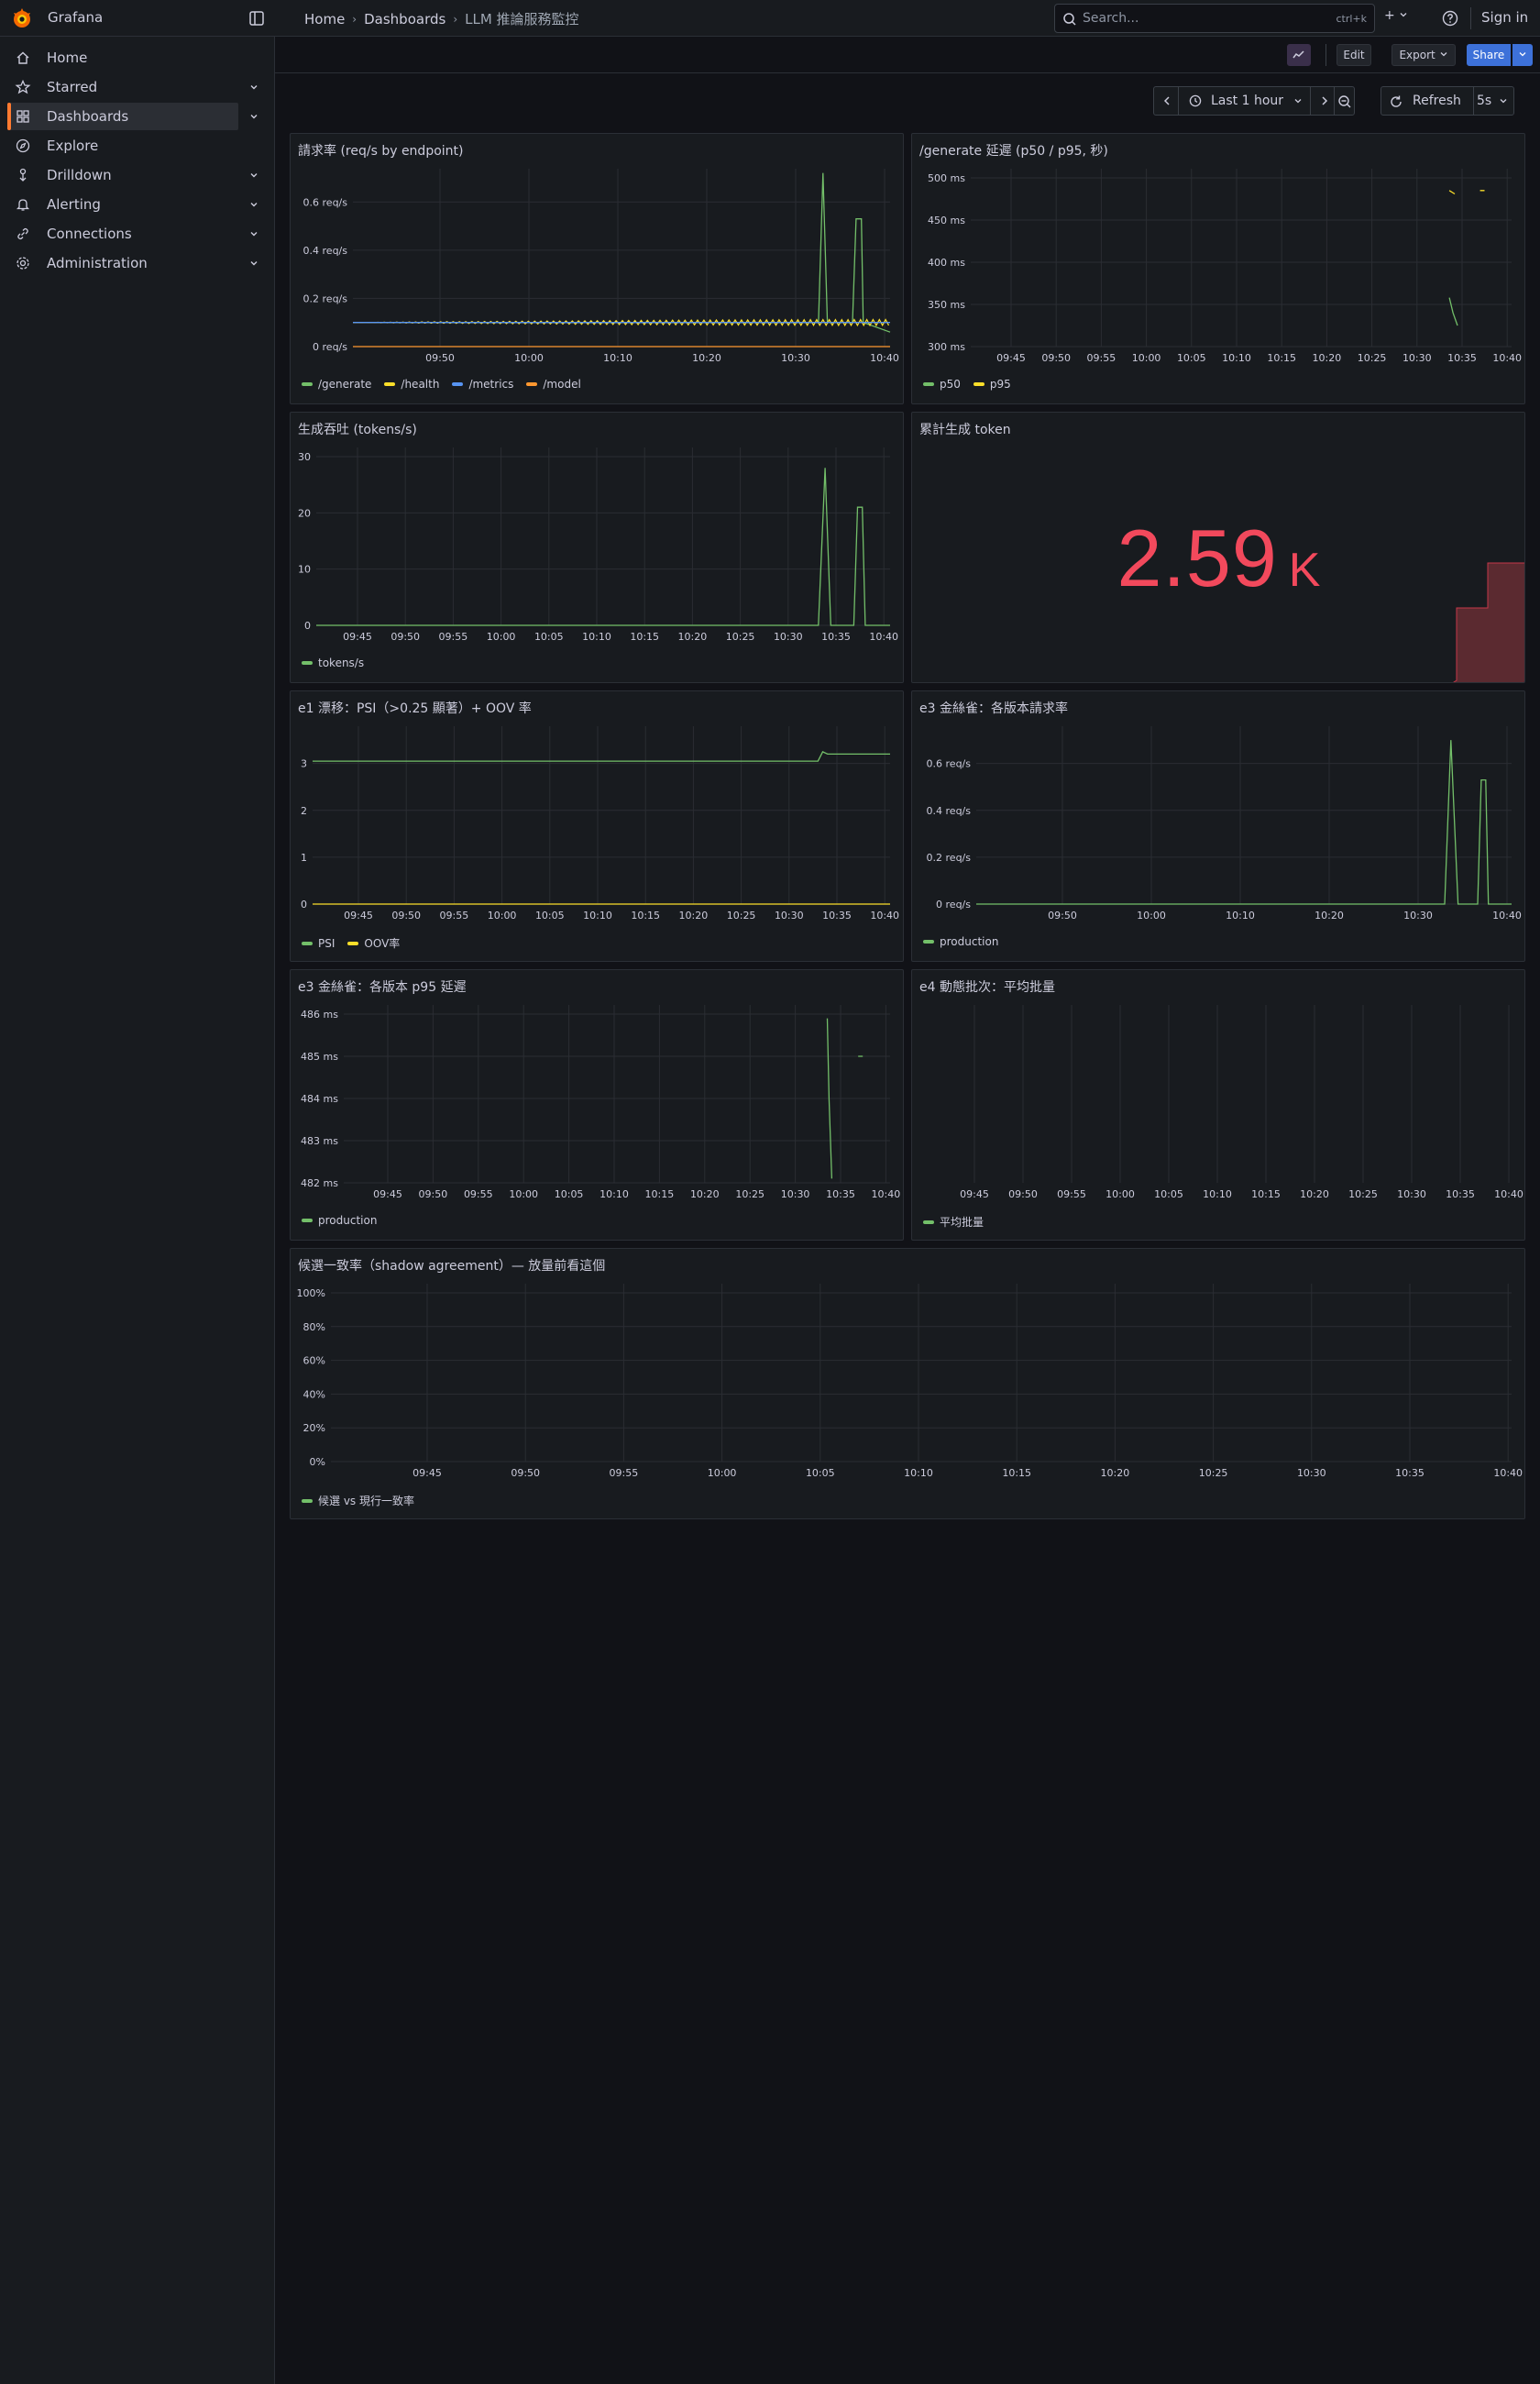  What do you see at coordinates (482, 385) in the screenshot?
I see `legend-item: /metrics` at bounding box center [482, 385].